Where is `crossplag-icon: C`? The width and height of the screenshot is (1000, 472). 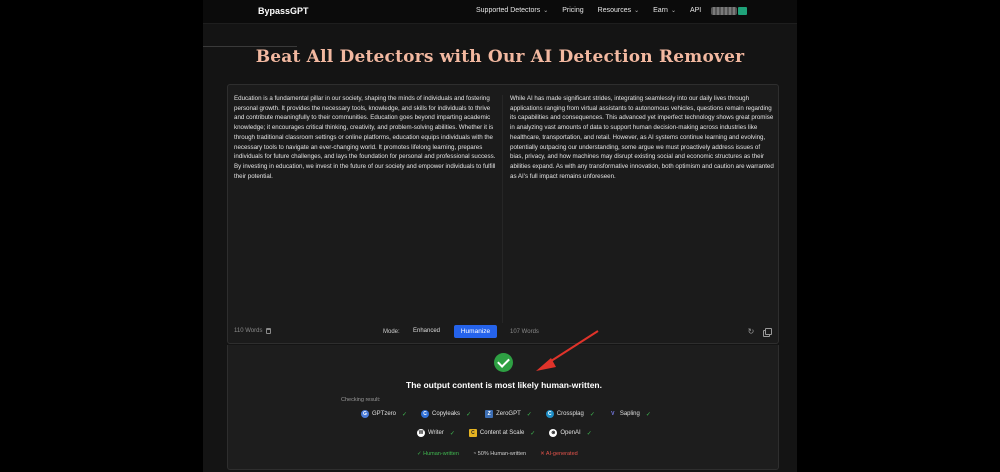
crossplag-icon: C is located at coordinates (549, 414).